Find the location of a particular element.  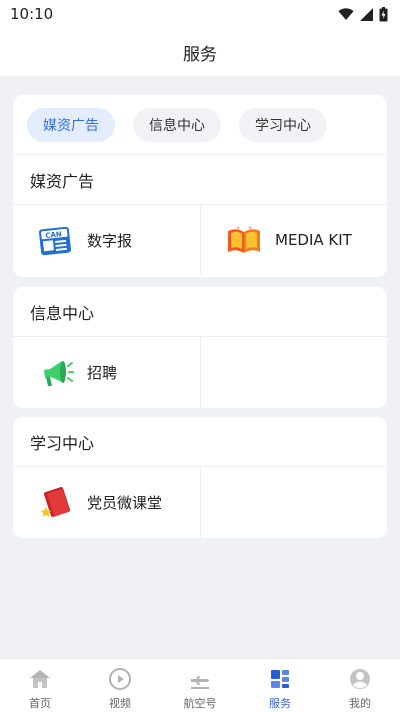

study-center-items: 党员微课堂 is located at coordinates (200, 502).